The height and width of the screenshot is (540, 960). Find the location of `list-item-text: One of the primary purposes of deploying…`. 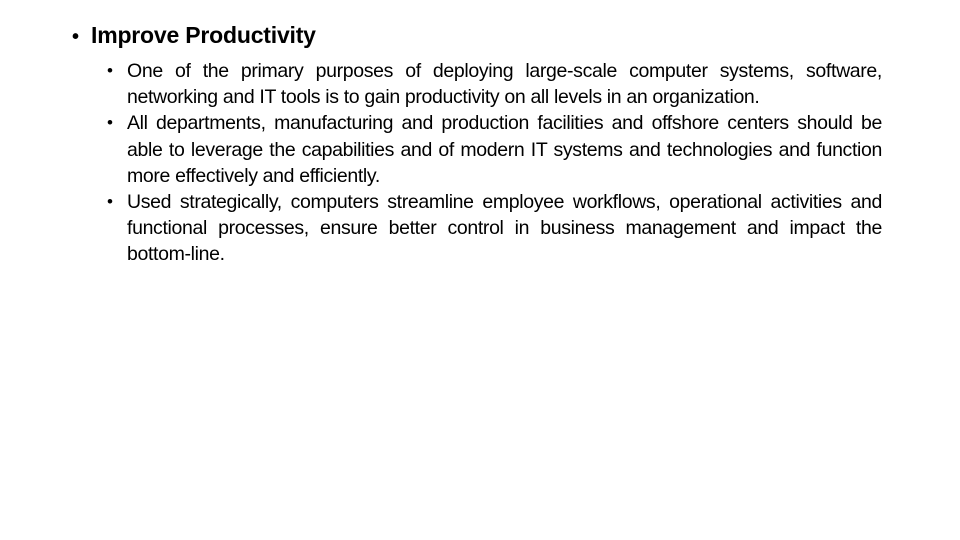

list-item-text: One of the primary purposes of deploying… is located at coordinates (504, 84).